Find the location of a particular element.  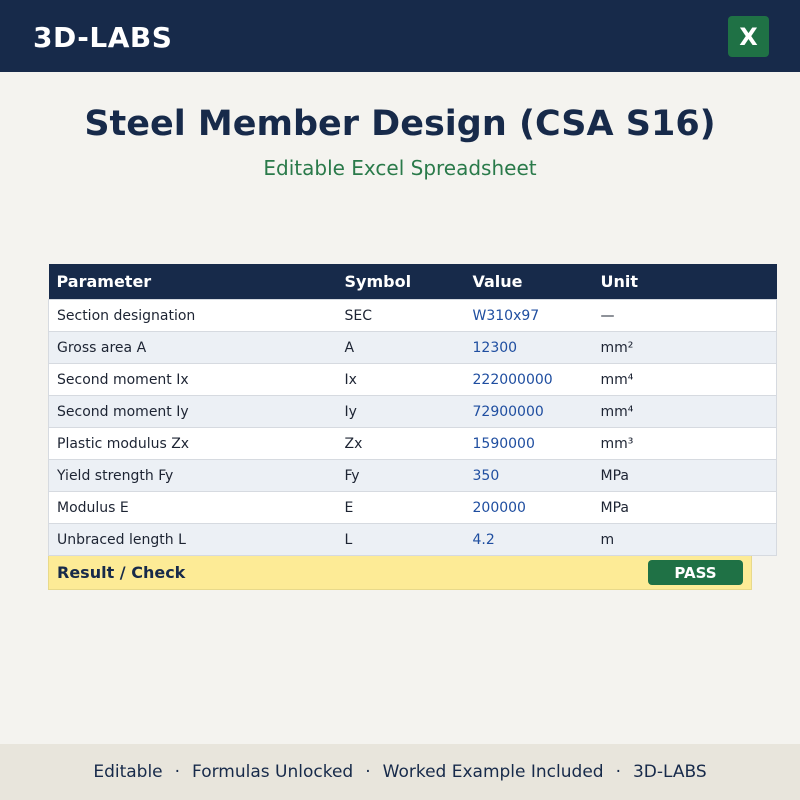

cell-symbol: L is located at coordinates (400, 539).